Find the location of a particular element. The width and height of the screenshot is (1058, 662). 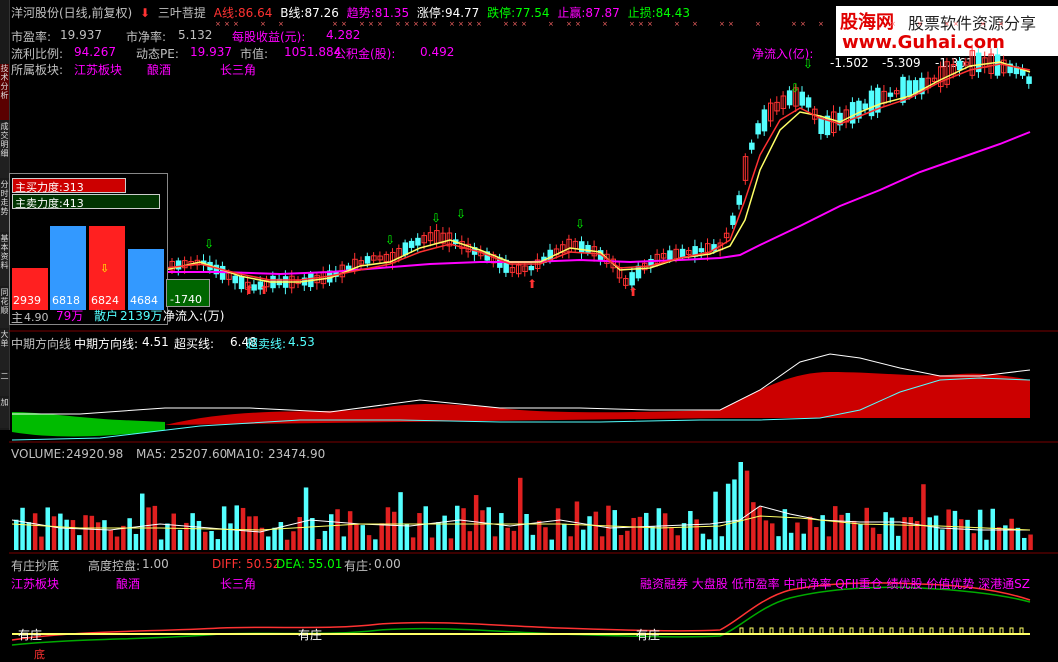

bottom-panel-title: 有庄抄底 is located at coordinates (35, 565).